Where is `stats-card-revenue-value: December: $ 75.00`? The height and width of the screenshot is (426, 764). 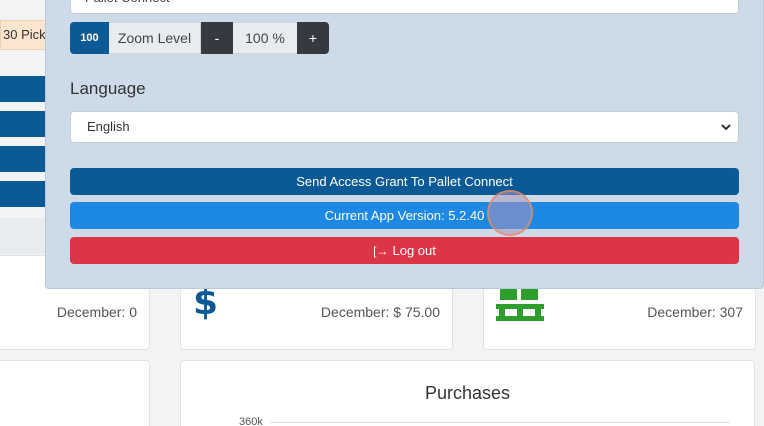
stats-card-revenue-value: December: $ 75.00 is located at coordinates (380, 312).